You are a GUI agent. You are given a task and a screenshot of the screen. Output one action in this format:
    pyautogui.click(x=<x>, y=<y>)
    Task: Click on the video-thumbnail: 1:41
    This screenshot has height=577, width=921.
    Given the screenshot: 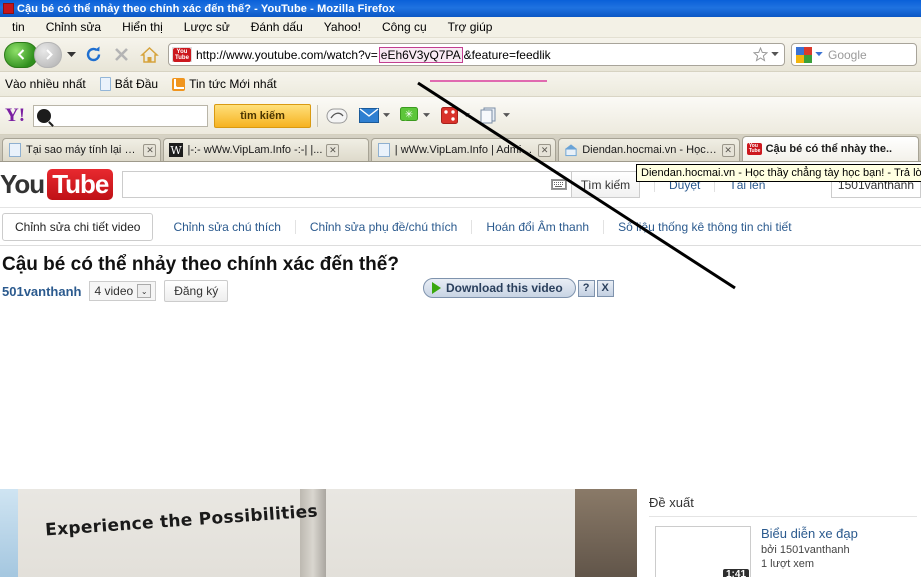 What is the action you would take?
    pyautogui.click(x=703, y=551)
    